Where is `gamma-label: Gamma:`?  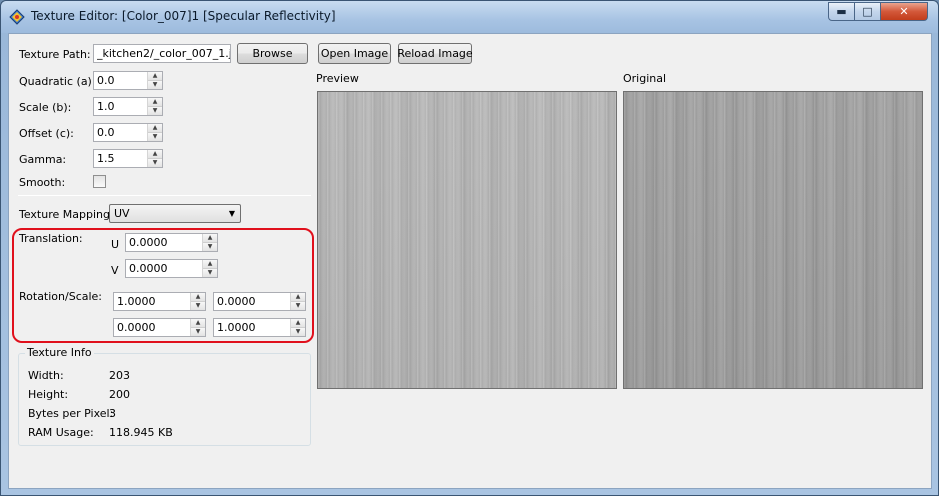
gamma-label: Gamma: is located at coordinates (43, 159).